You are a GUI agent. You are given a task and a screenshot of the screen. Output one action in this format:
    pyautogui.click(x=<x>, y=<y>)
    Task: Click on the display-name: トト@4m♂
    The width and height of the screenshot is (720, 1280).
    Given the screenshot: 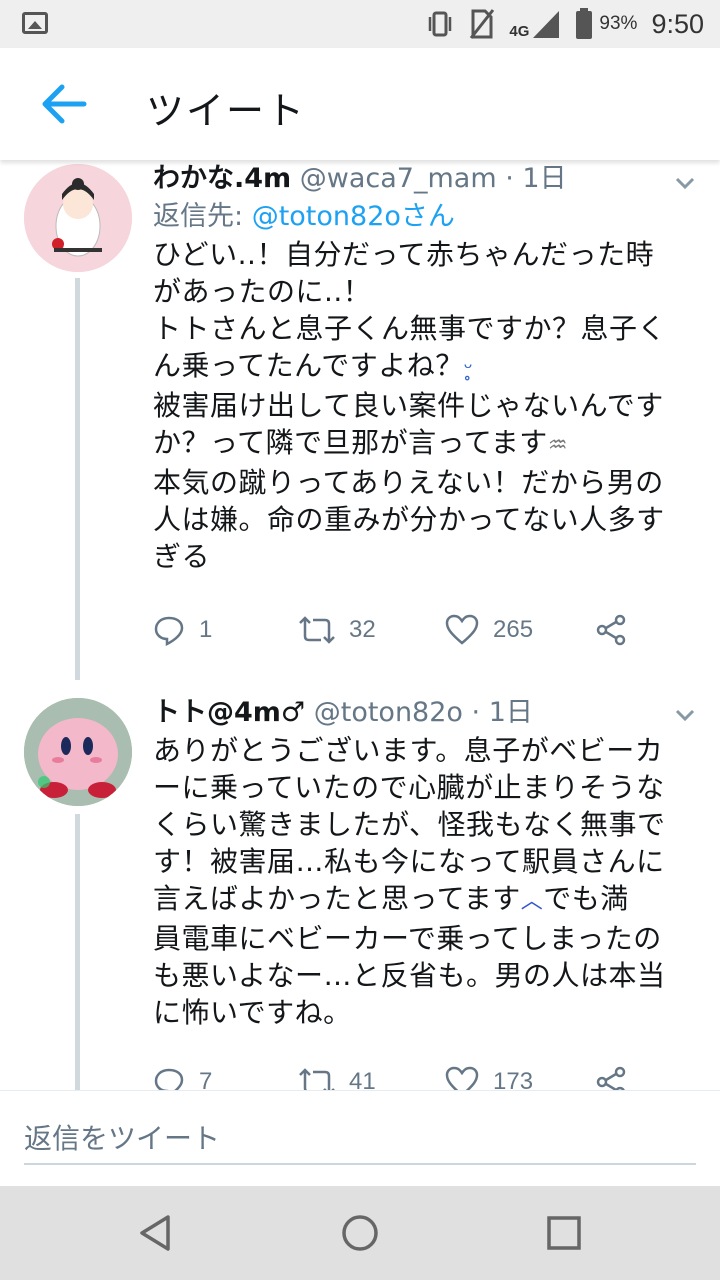 What is the action you would take?
    pyautogui.click(x=229, y=712)
    